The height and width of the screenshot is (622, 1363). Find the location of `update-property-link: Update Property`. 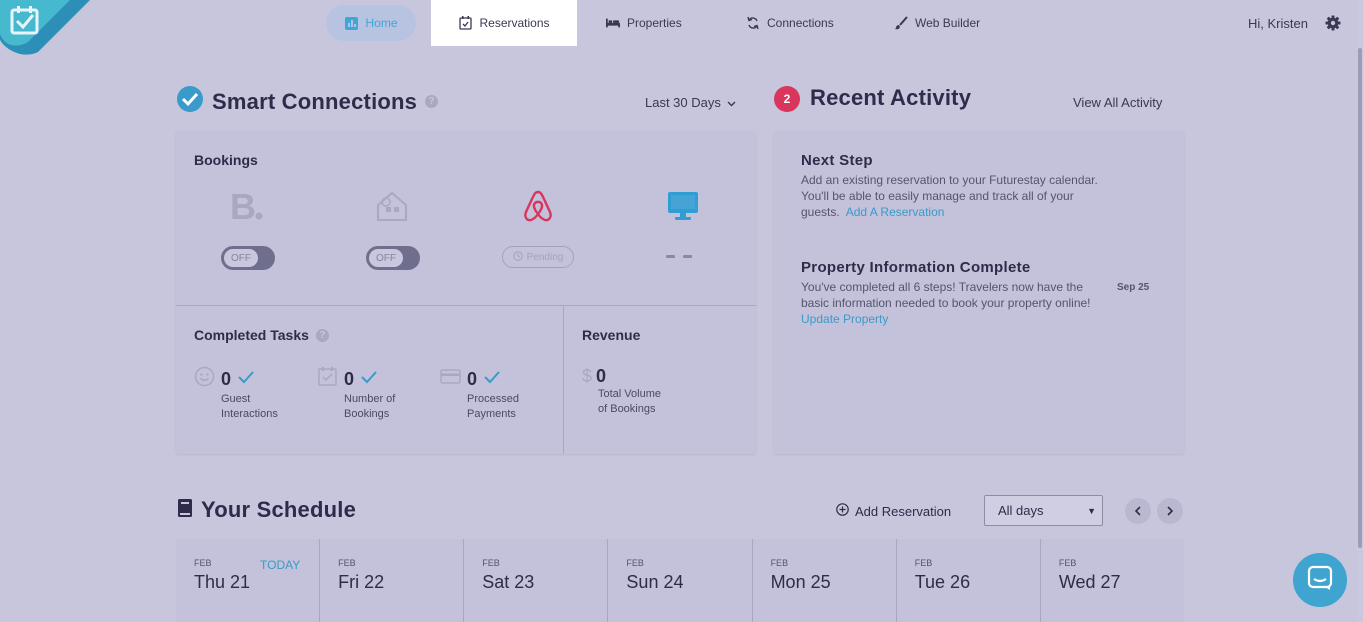

update-property-link: Update Property is located at coordinates (844, 319).